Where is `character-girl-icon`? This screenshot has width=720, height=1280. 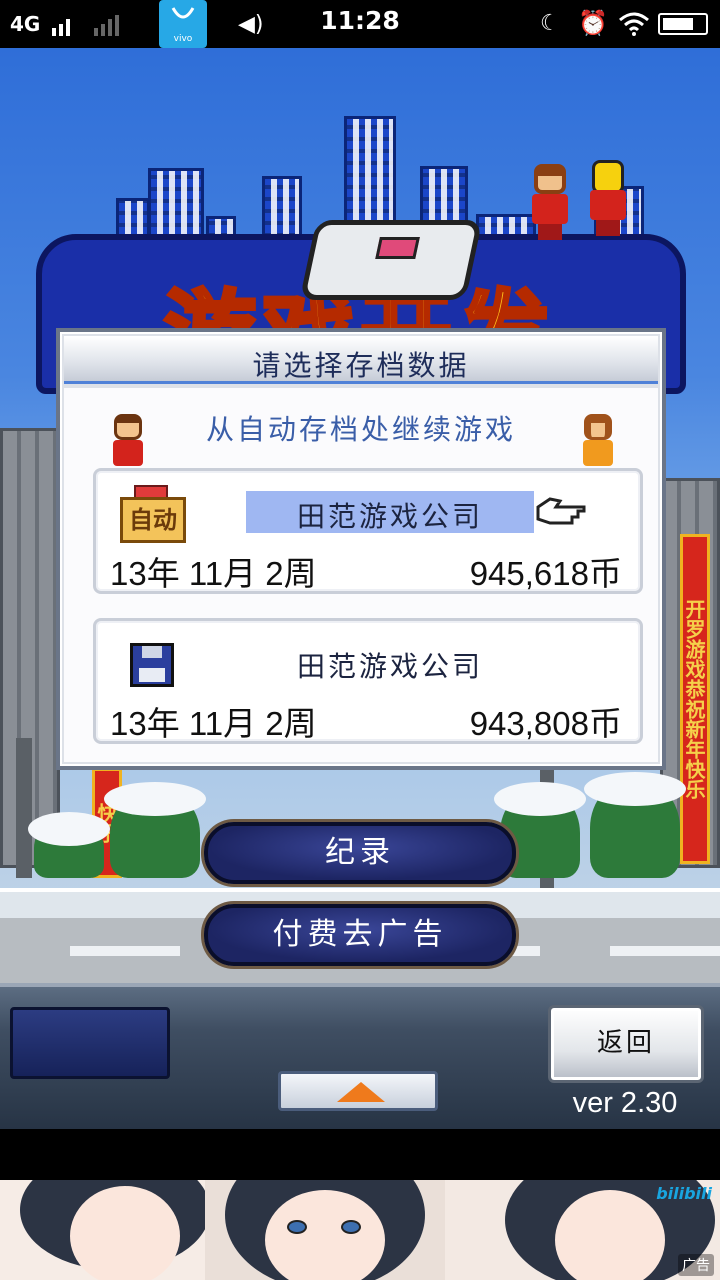
character-girl-icon is located at coordinates (550, 202).